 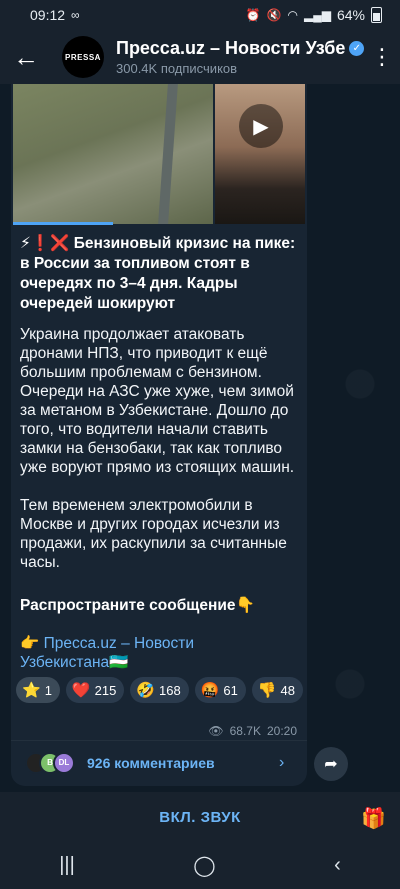 I want to click on back-icon: ‹, so click(x=337, y=865).